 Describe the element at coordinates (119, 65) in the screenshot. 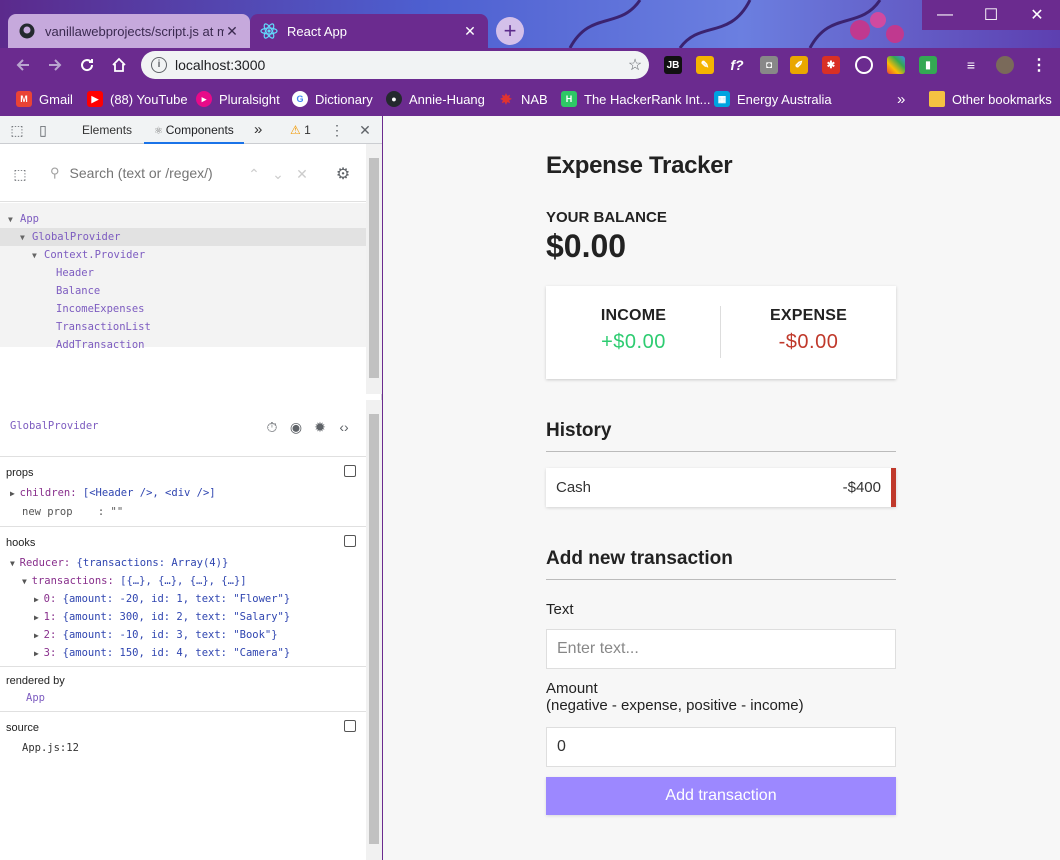

I see `home-button` at that location.